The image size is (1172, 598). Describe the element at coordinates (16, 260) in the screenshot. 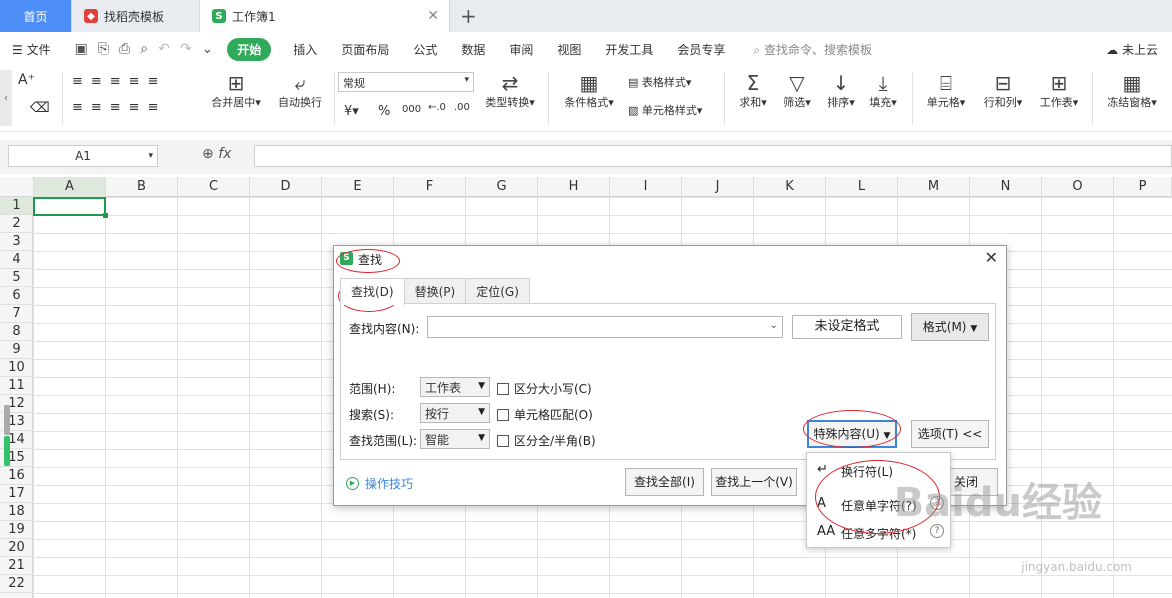

I see `row-header: 4` at that location.